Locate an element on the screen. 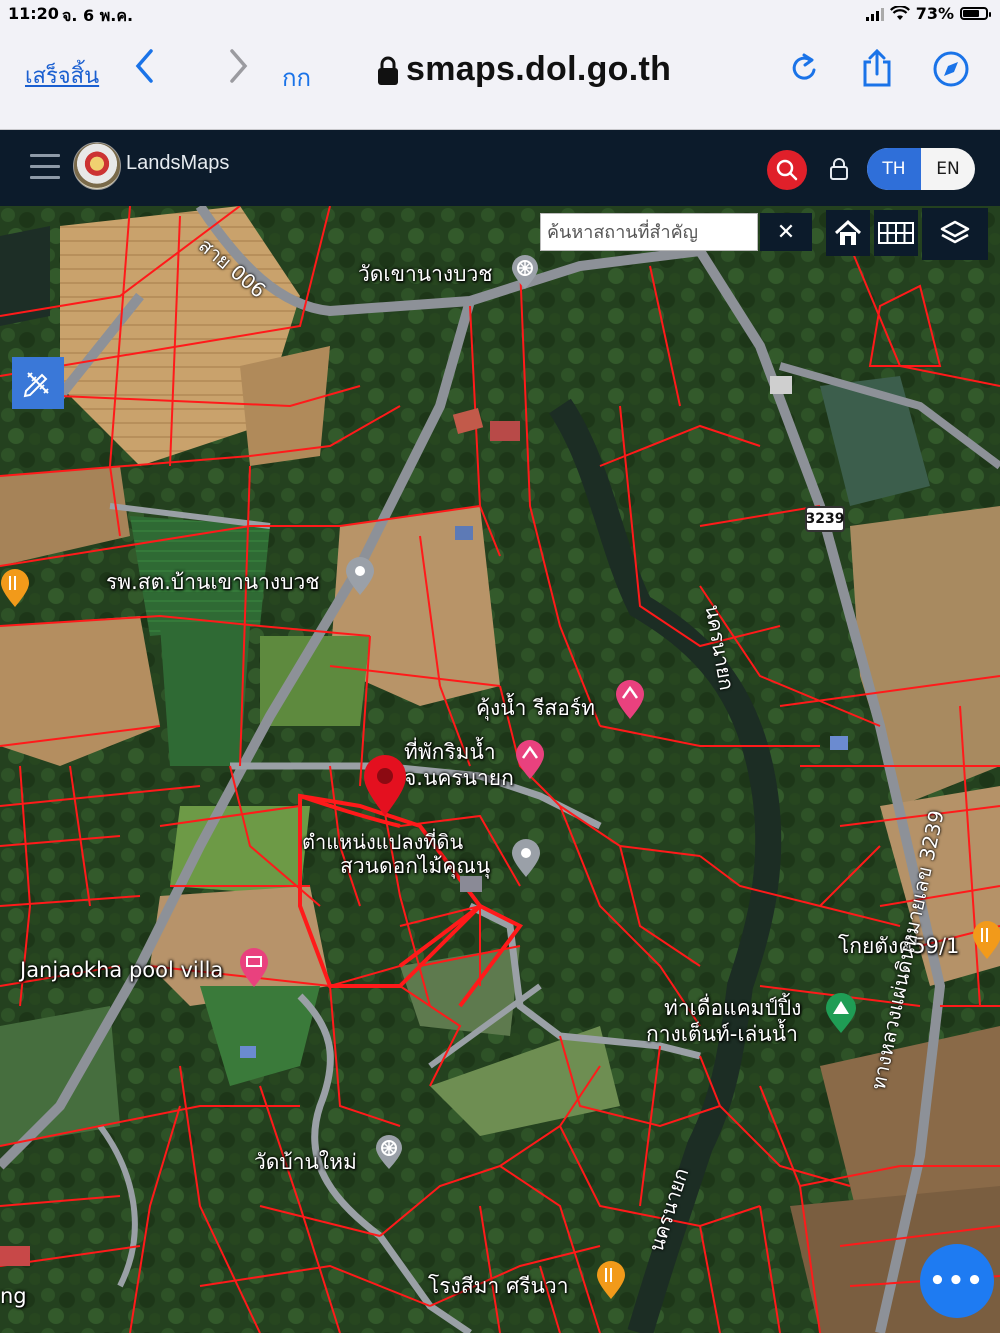  status-right: 73% is located at coordinates (928, 13).